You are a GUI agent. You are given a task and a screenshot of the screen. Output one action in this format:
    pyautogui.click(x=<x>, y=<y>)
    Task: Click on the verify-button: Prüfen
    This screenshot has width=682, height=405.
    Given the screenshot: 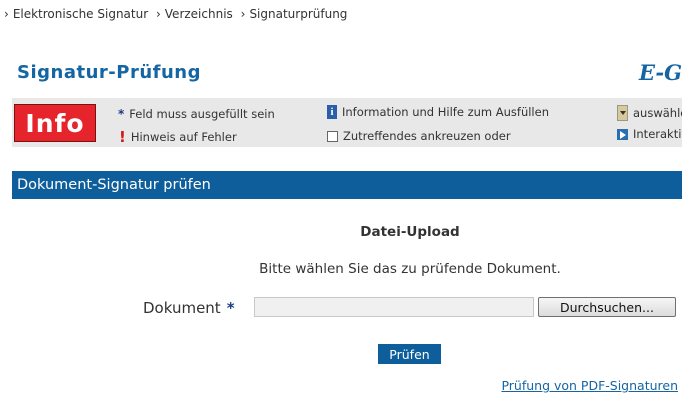 What is the action you would take?
    pyautogui.click(x=409, y=354)
    